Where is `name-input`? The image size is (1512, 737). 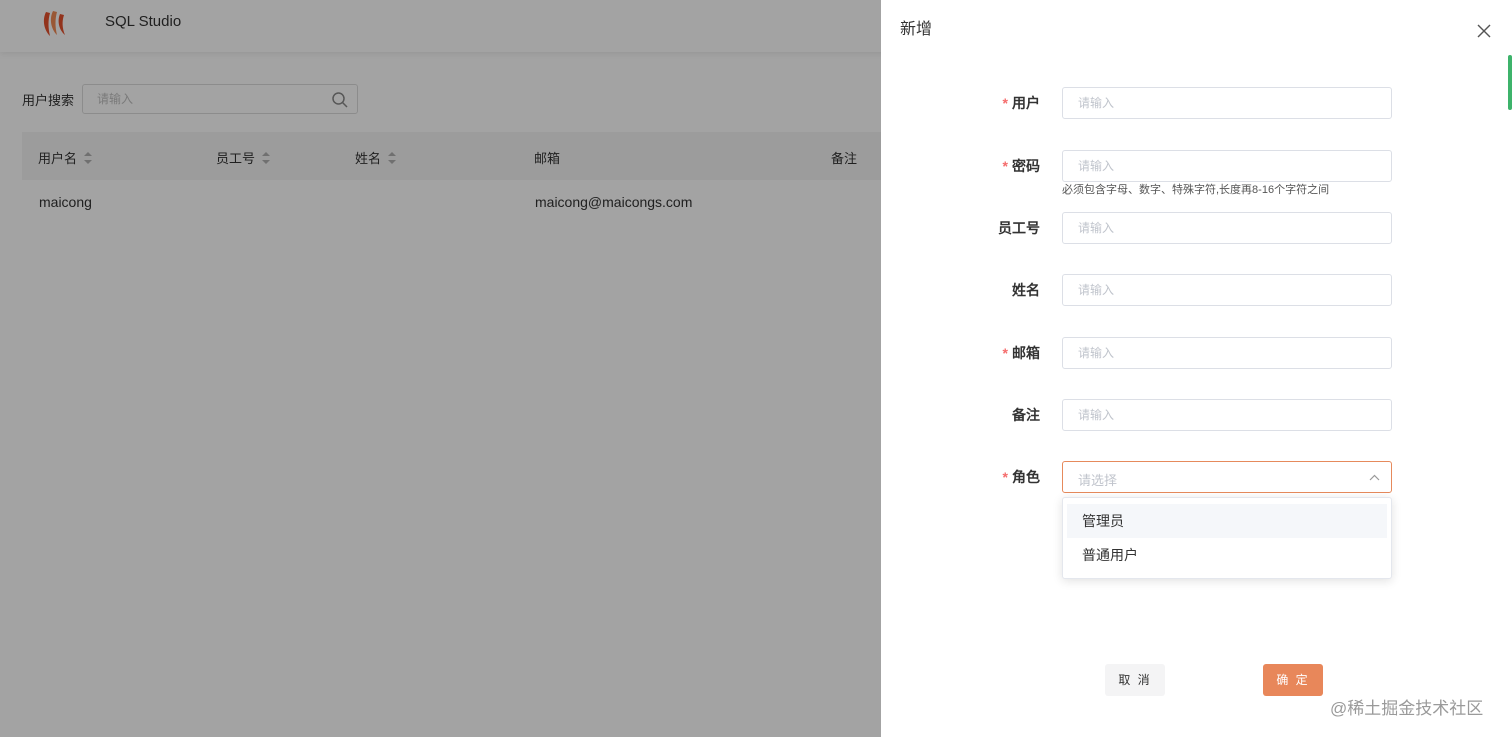
name-input is located at coordinates (1227, 290).